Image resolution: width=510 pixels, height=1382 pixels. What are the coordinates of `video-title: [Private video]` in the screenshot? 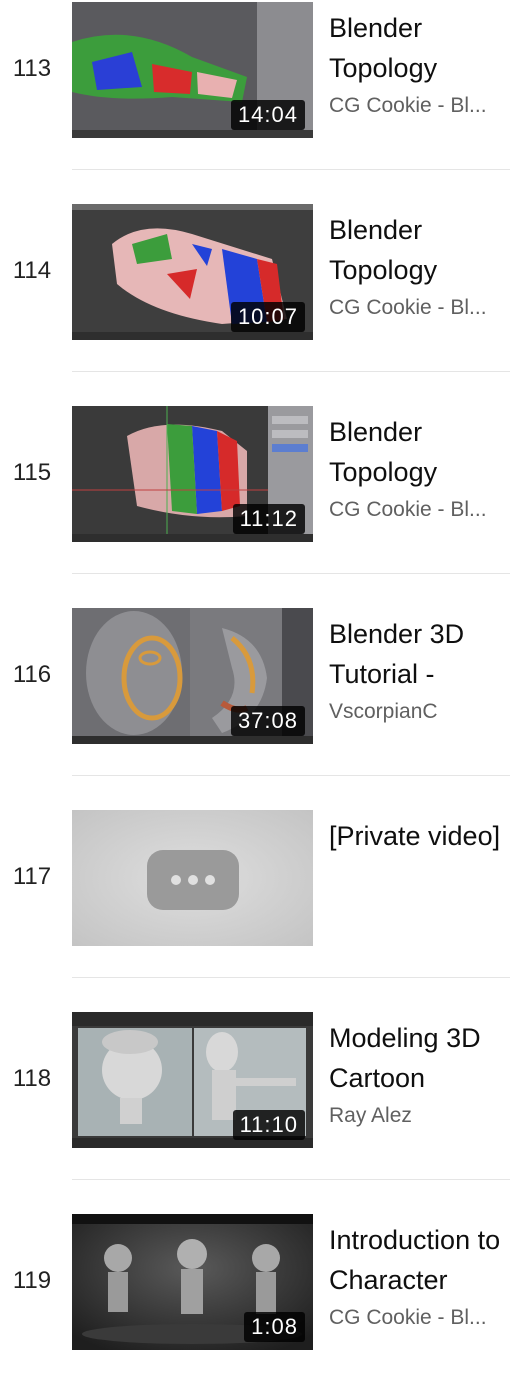 It's located at (419, 836).